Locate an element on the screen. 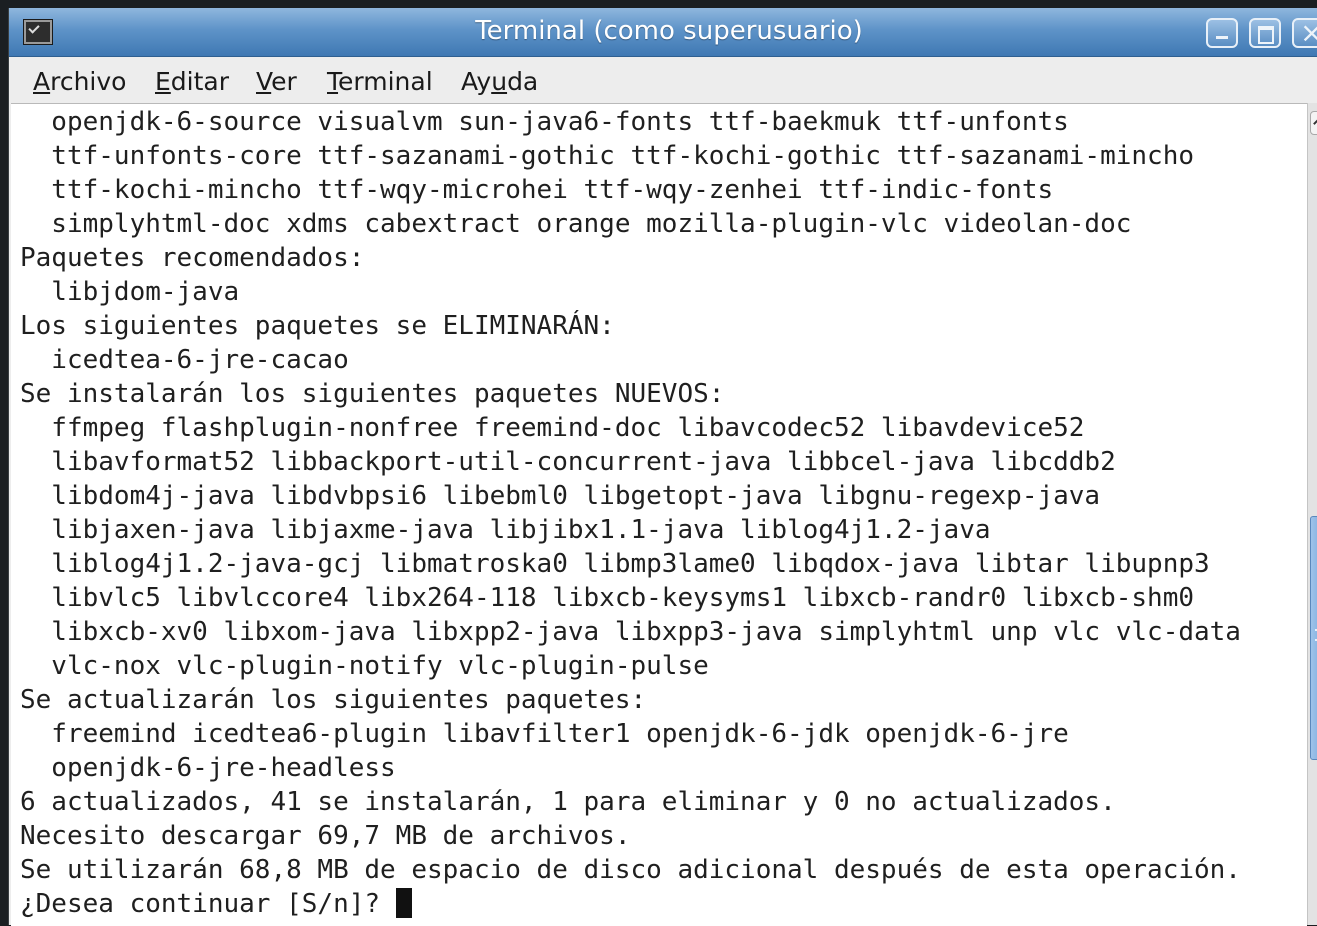 This screenshot has width=1317, height=926. minimize-icon is located at coordinates (1222, 33).